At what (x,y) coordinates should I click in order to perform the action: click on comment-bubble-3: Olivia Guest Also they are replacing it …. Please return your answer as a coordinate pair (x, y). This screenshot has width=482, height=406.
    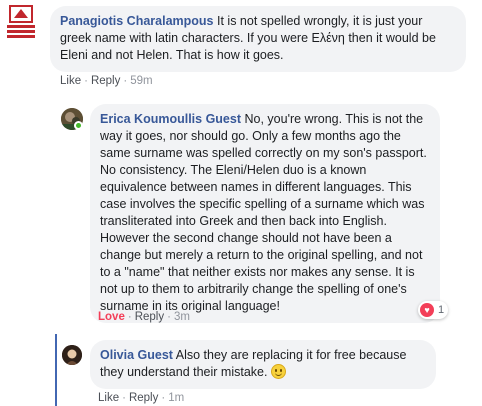
    Looking at the image, I should click on (263, 364).